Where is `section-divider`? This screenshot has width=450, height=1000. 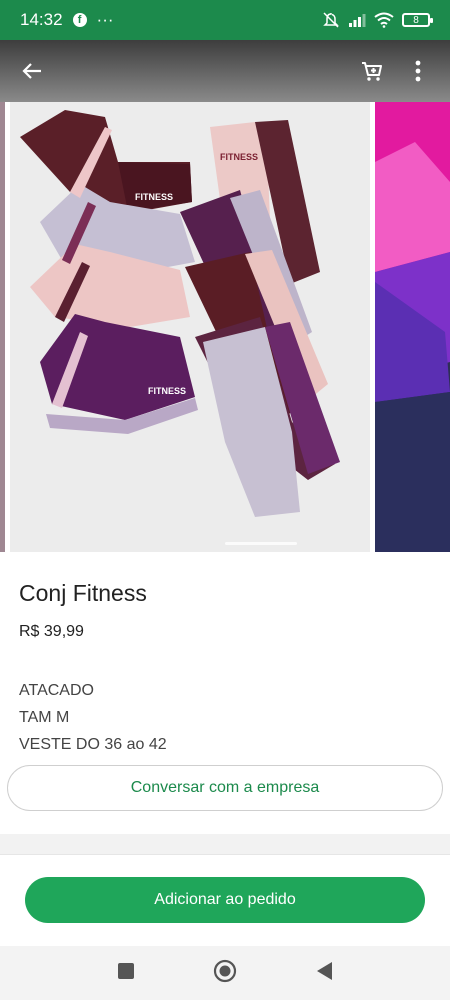 section-divider is located at coordinates (225, 844).